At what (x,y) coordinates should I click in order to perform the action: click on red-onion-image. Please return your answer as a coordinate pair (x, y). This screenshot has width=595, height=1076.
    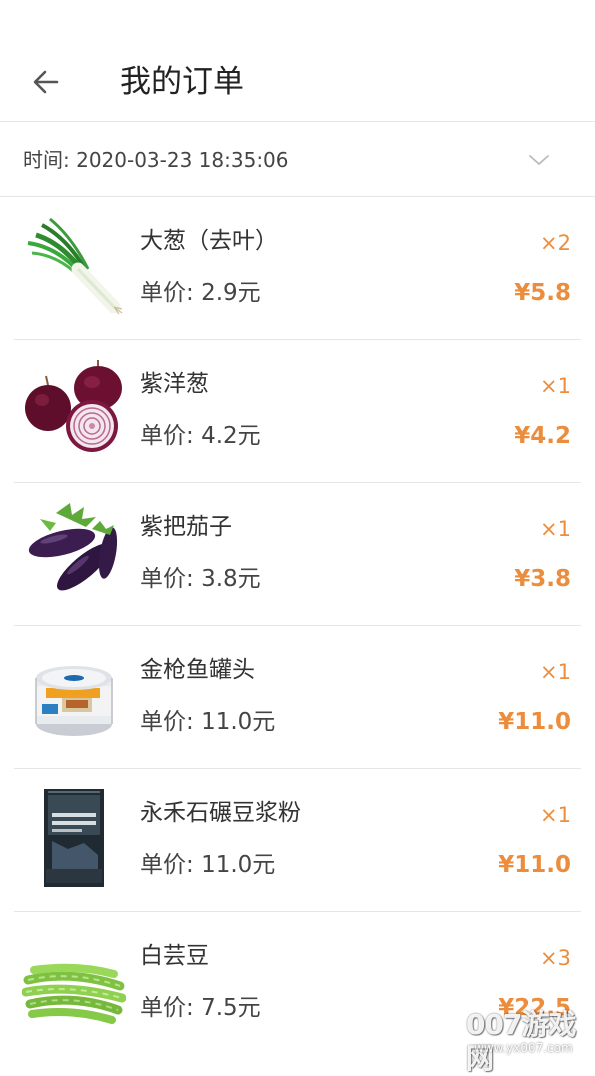
    Looking at the image, I should click on (73, 406).